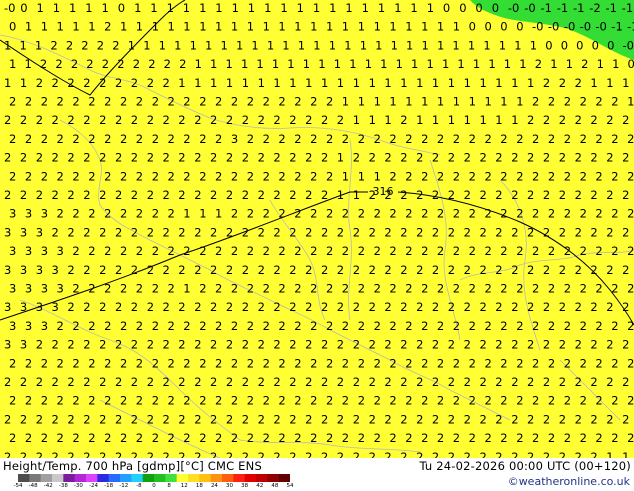  Describe the element at coordinates (478, 8) in the screenshot. I see `grid-value: 0` at that location.